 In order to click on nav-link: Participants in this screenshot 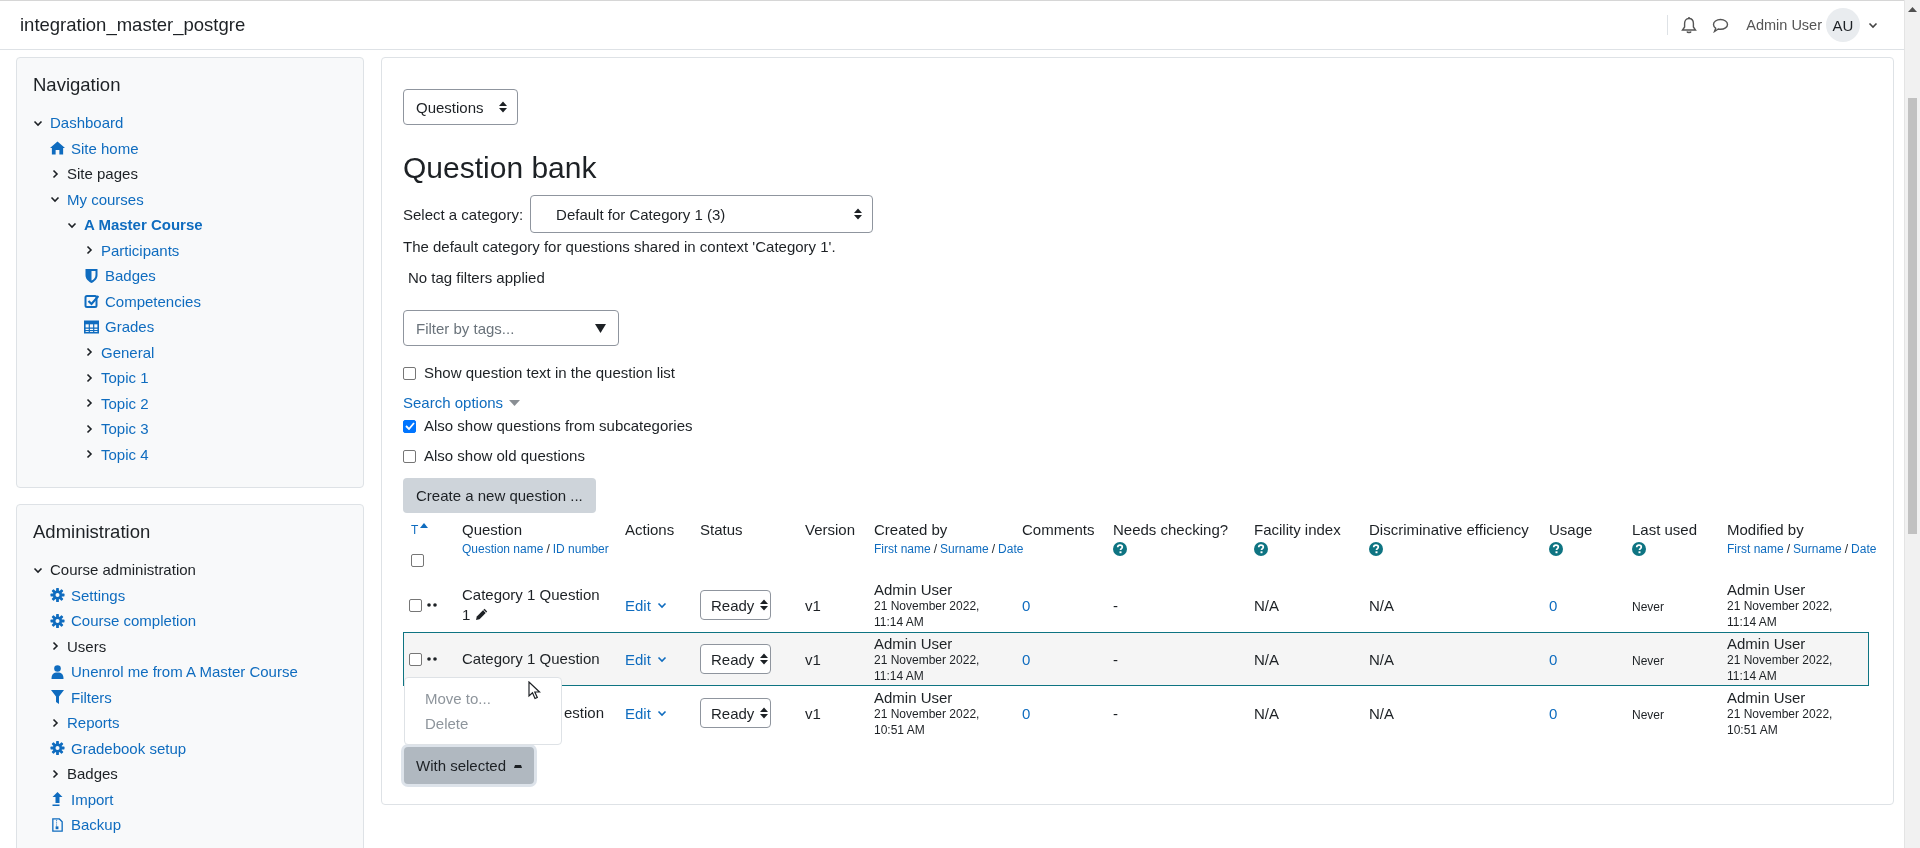, I will do `click(140, 250)`.